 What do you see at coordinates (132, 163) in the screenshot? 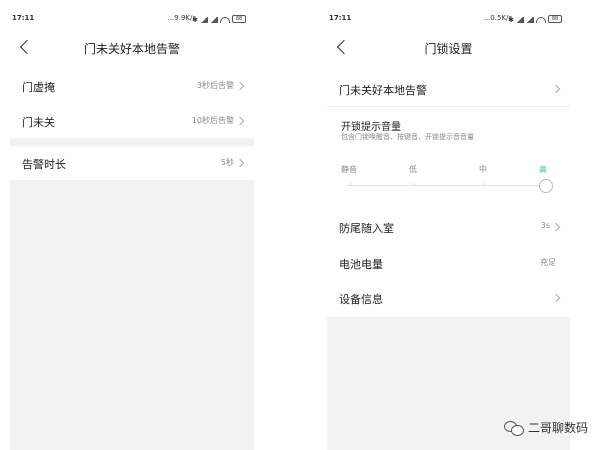
I see `row-alarm-duration: 告警时长 5秒` at bounding box center [132, 163].